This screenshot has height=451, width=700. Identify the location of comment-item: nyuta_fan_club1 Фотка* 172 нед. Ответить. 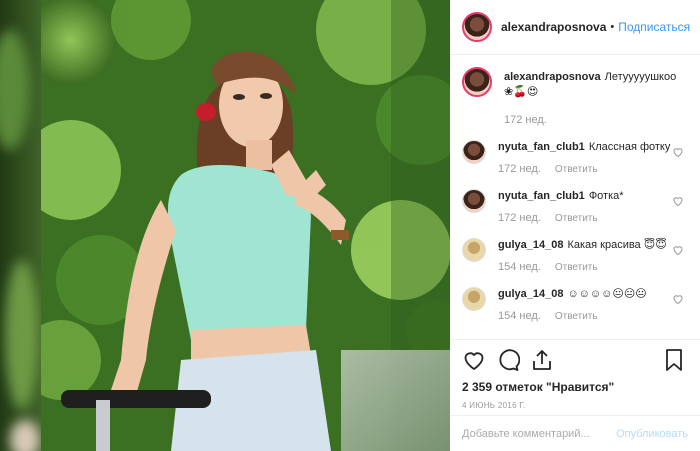
(575, 206).